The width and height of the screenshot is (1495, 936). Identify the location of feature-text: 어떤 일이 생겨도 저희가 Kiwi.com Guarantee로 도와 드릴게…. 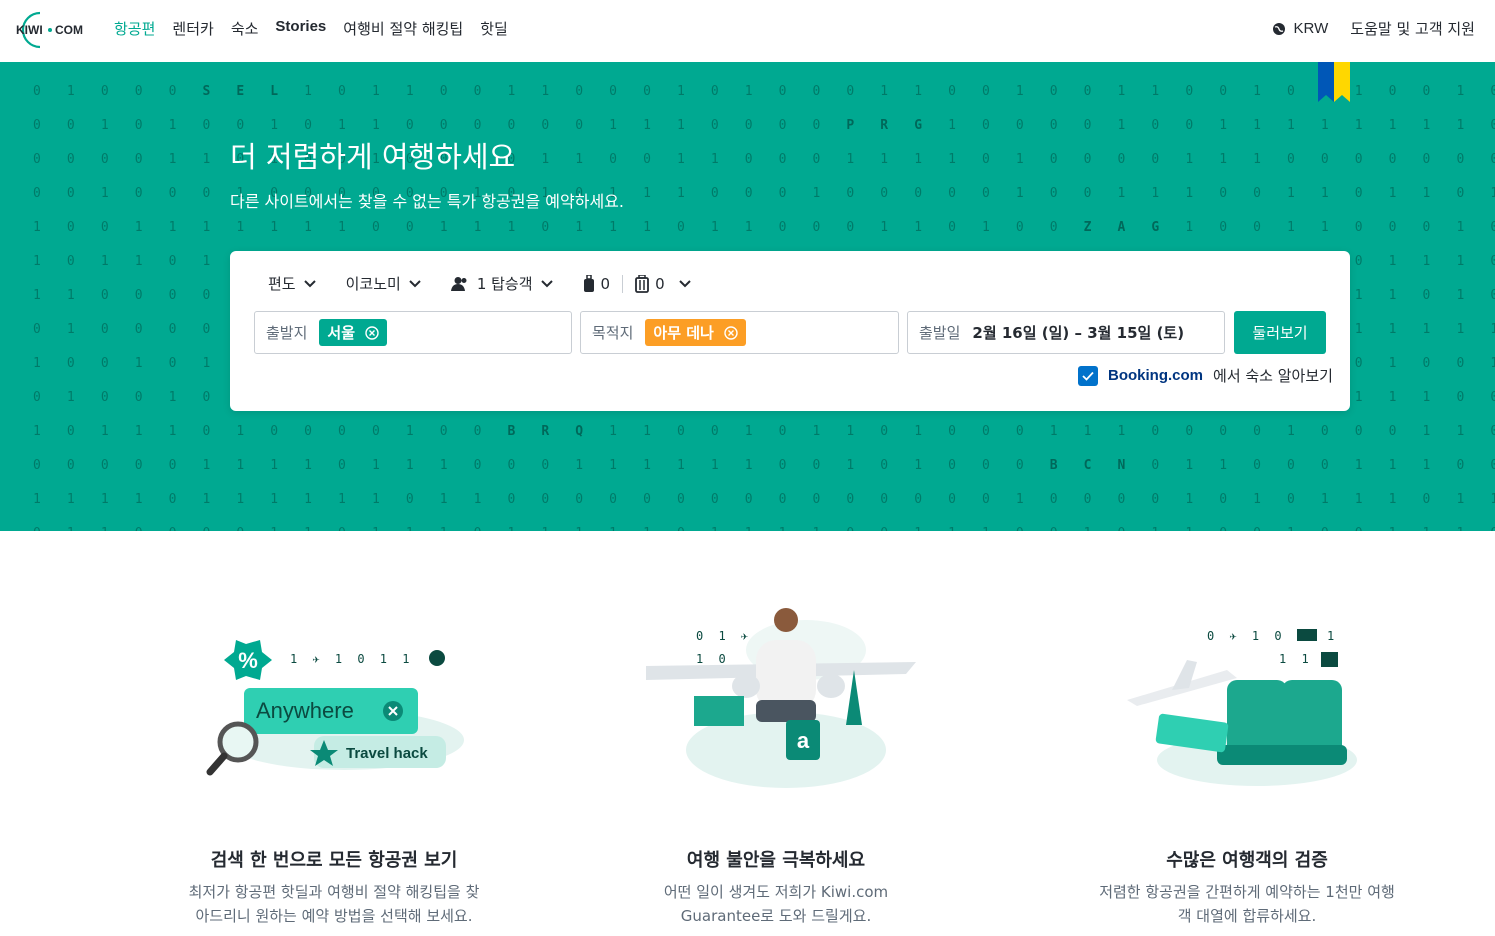
(776, 904).